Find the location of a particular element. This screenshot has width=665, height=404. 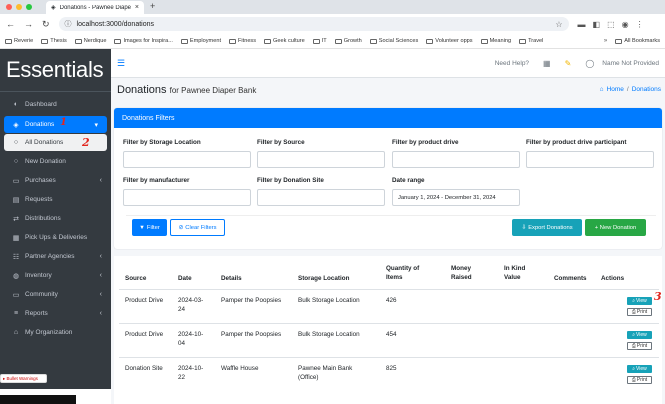

sidebar-item-label: Partner Agencies is located at coordinates (50, 256).